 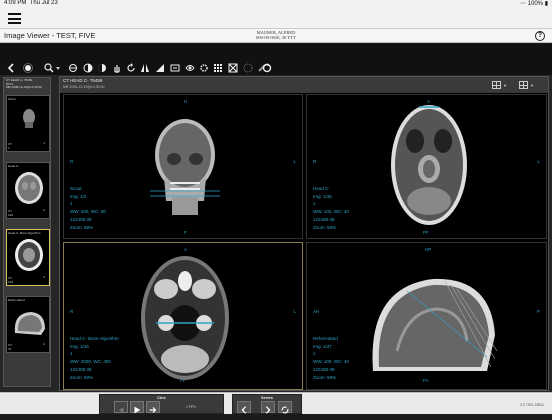 I want to click on crosshair-icon, so click(x=248, y=66).